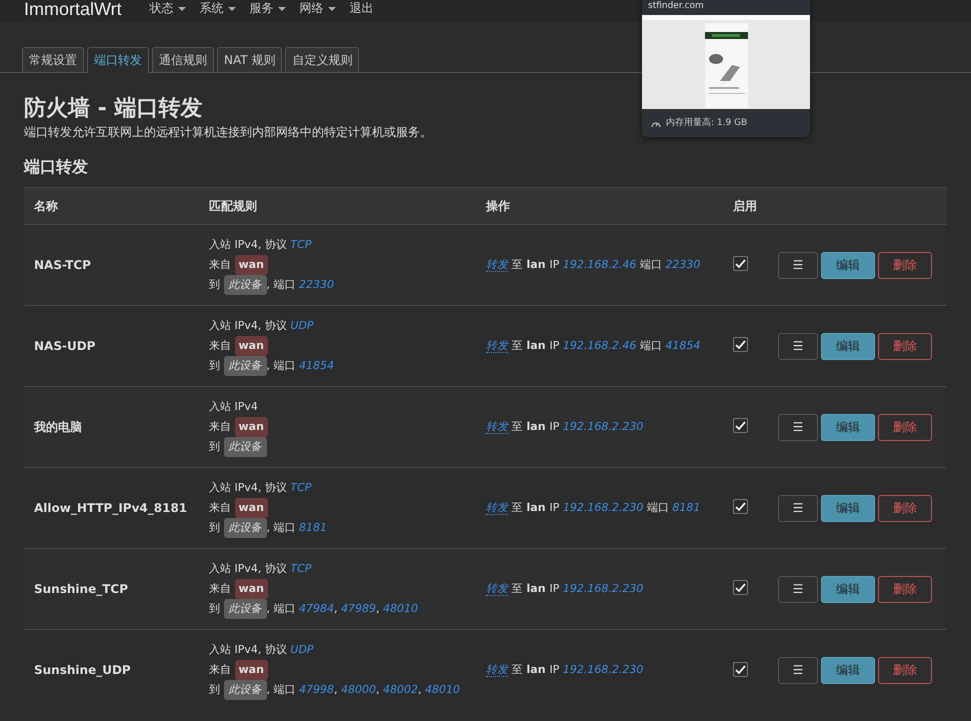 This screenshot has width=971, height=721. Describe the element at coordinates (400, 689) in the screenshot. I see `port-link: 48002` at that location.